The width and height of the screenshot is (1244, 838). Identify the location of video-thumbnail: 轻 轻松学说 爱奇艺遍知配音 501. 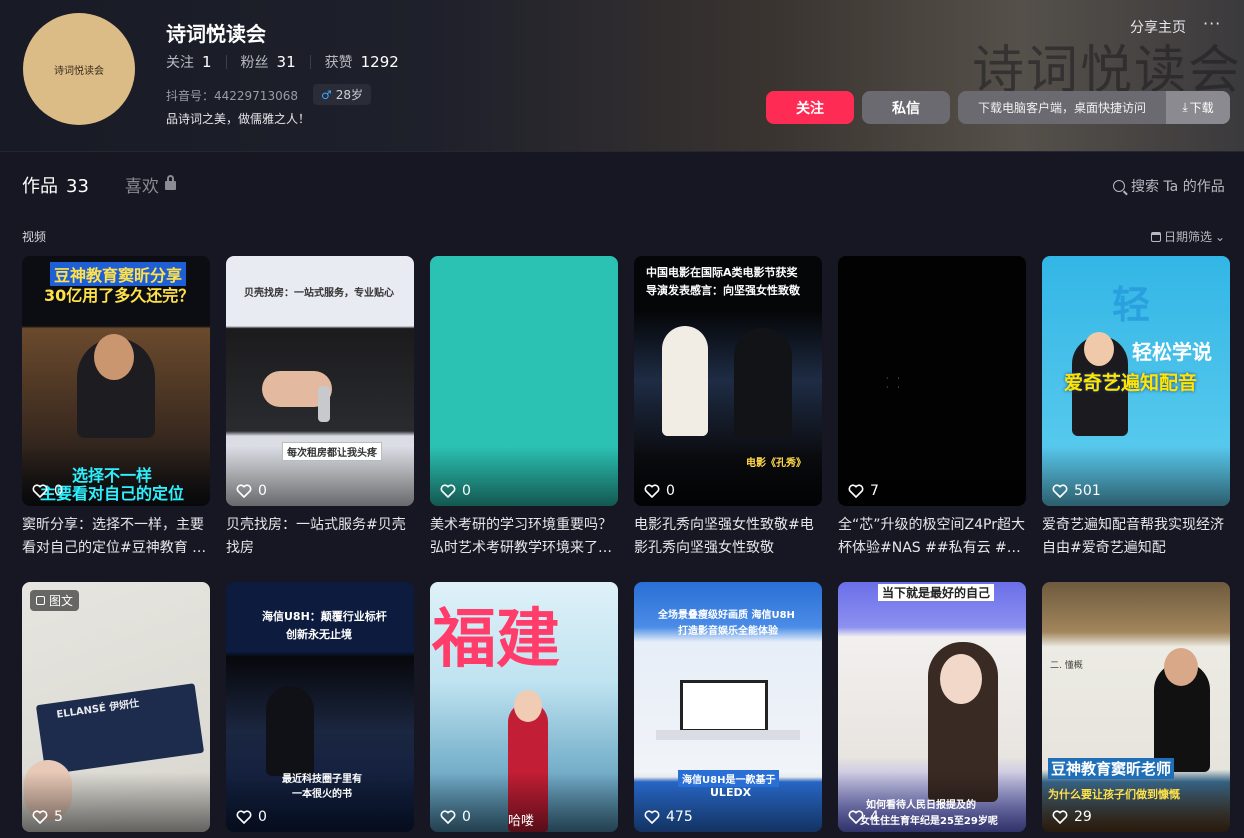
(1136, 381).